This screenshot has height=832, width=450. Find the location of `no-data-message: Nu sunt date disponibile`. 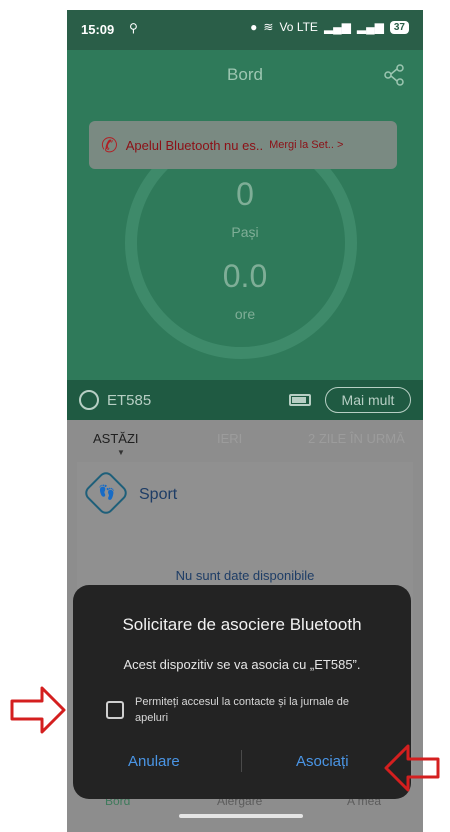

no-data-message: Nu sunt date disponibile is located at coordinates (245, 575).